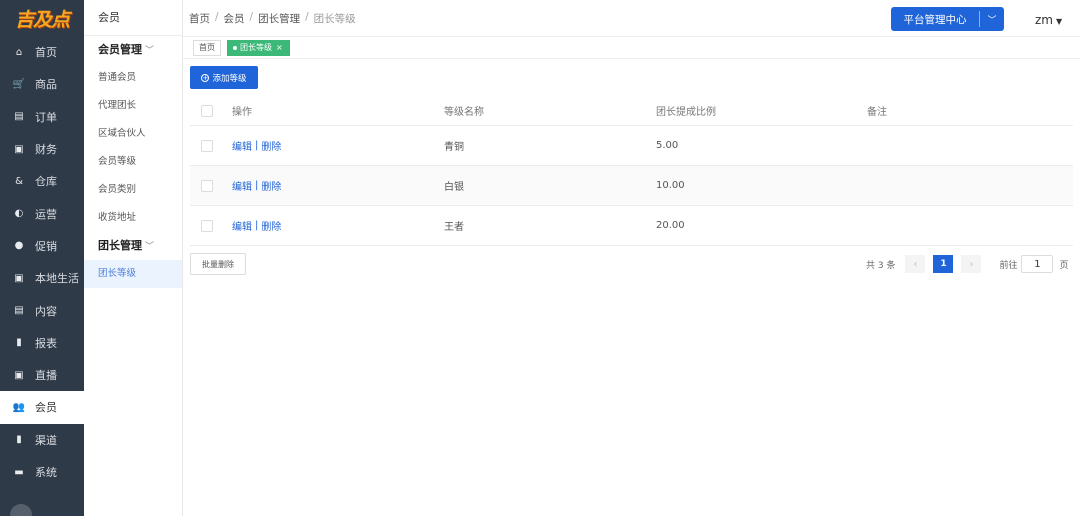 Image resolution: width=1080 pixels, height=516 pixels. I want to click on cell-level-name: 王者, so click(454, 227).